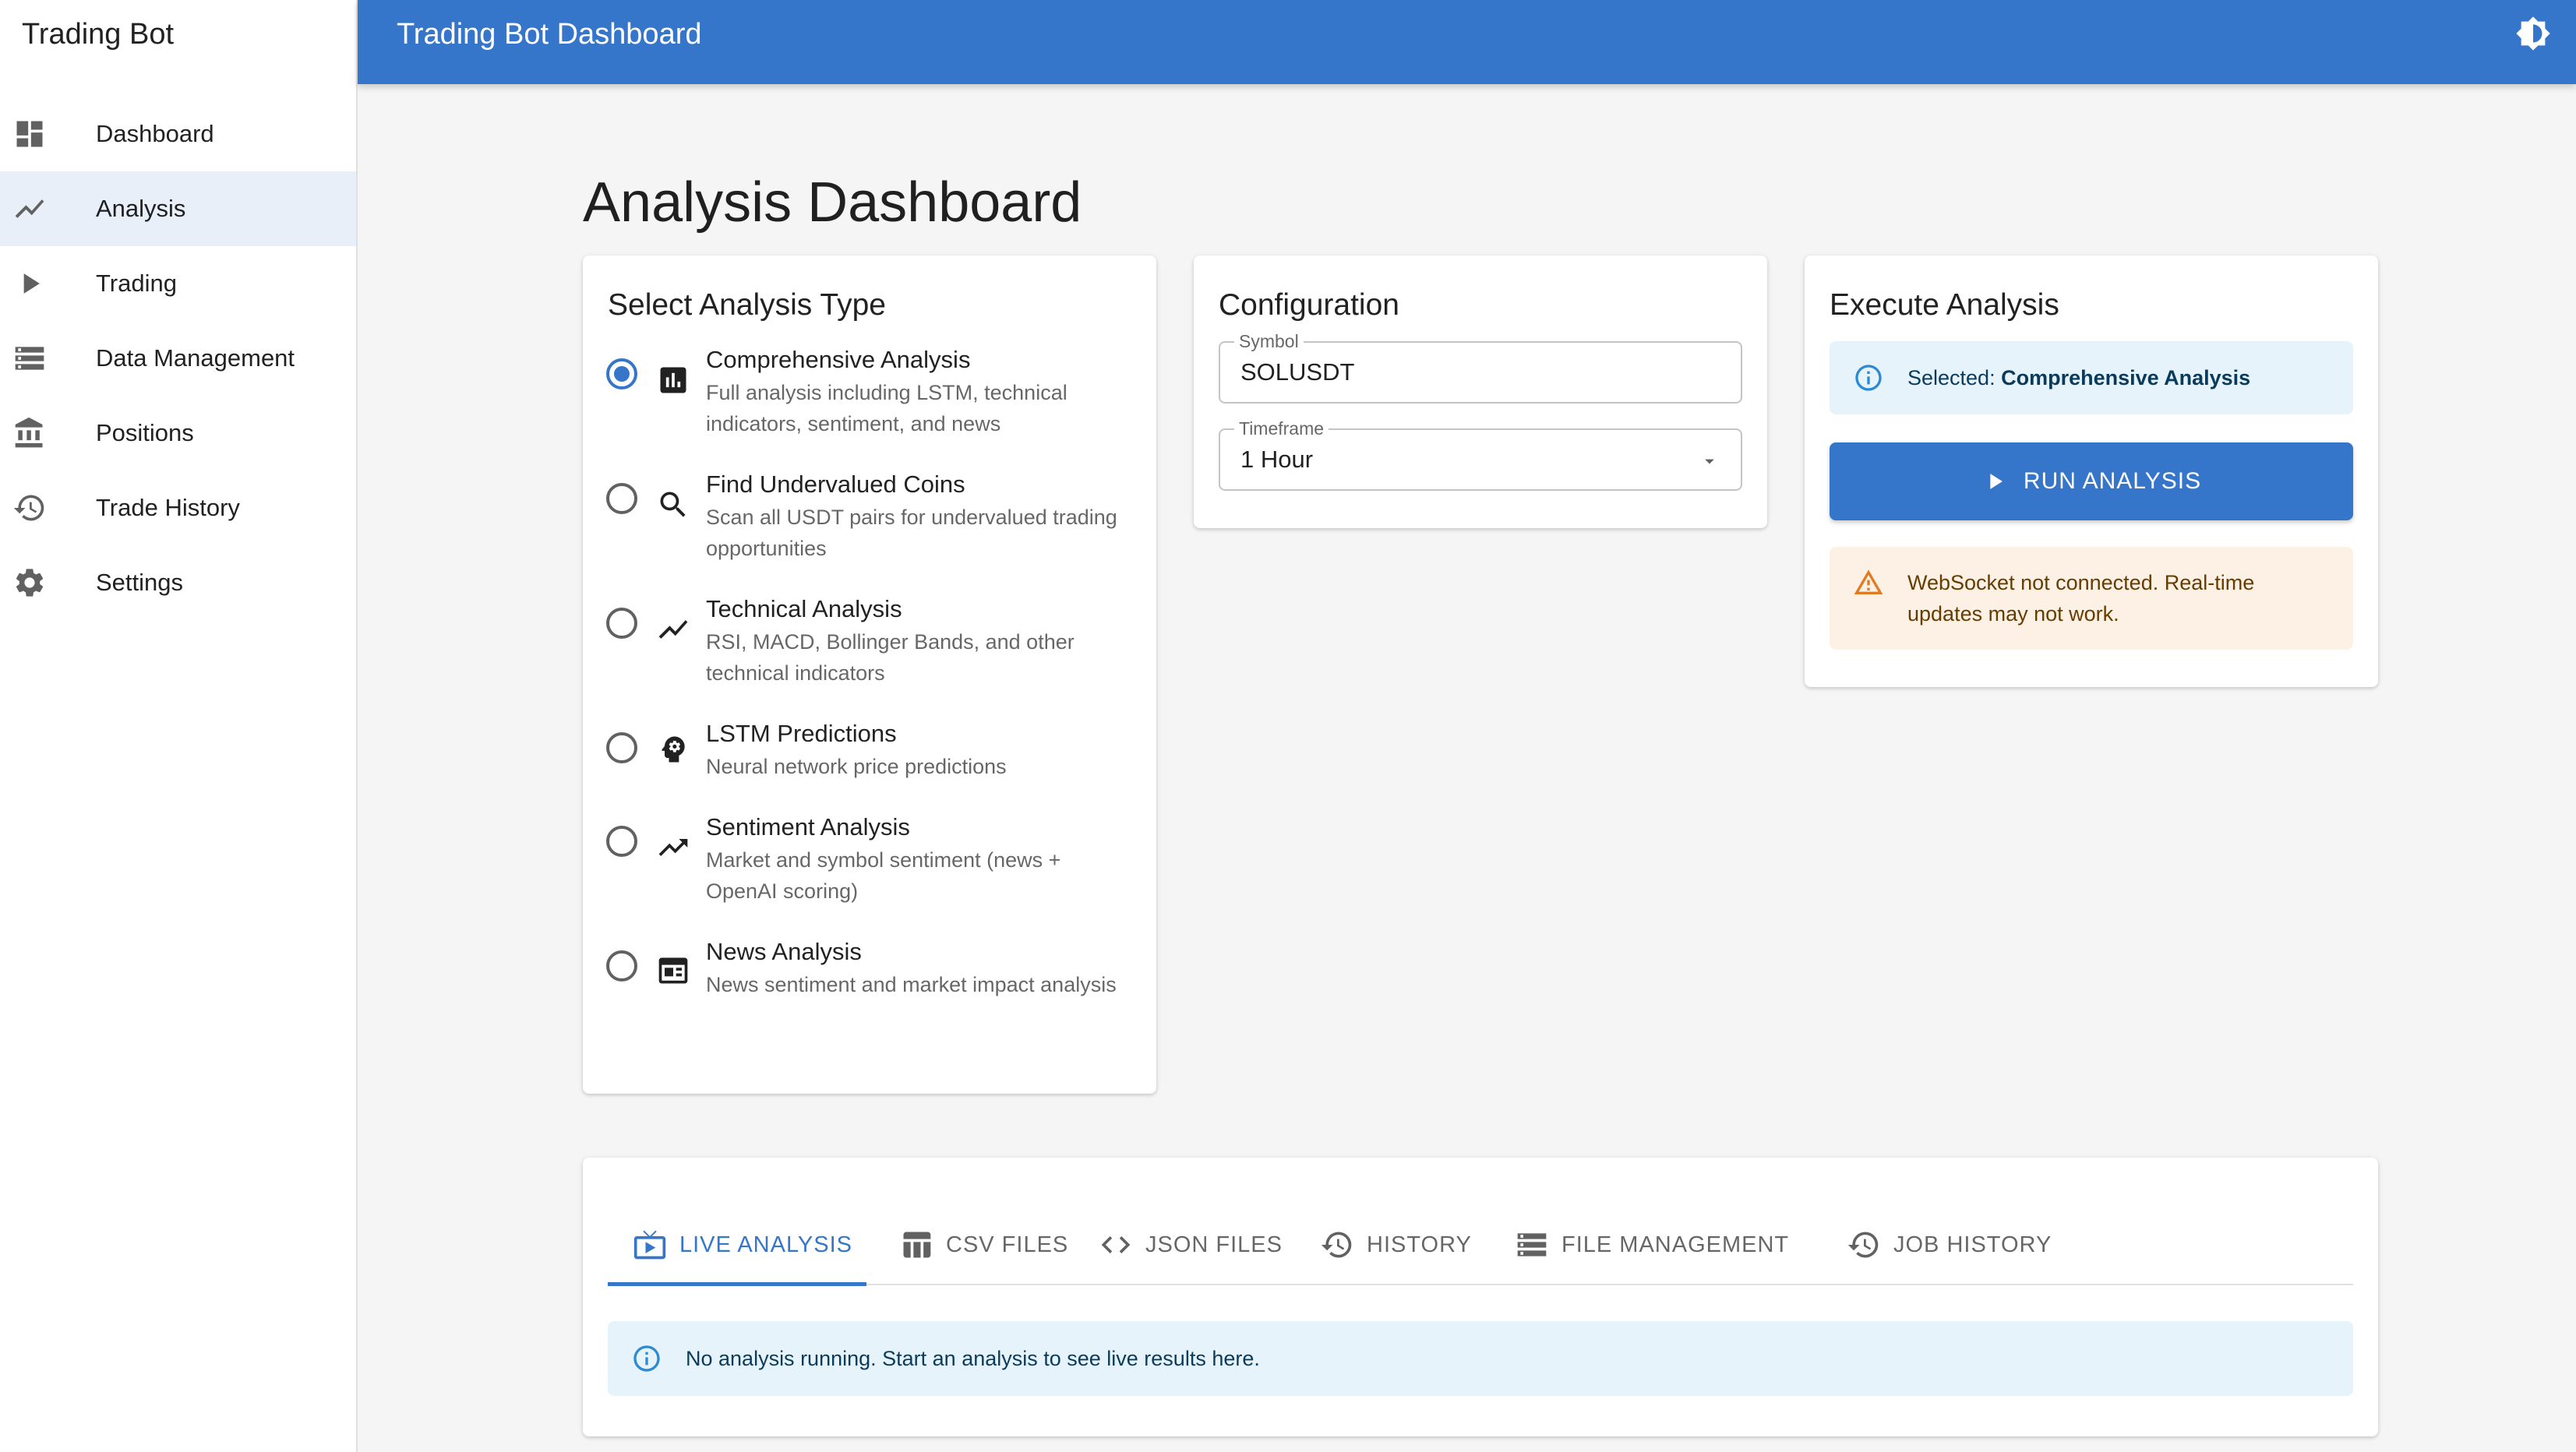  Describe the element at coordinates (621, 499) in the screenshot. I see `radio-find-undervalued-coins` at that location.